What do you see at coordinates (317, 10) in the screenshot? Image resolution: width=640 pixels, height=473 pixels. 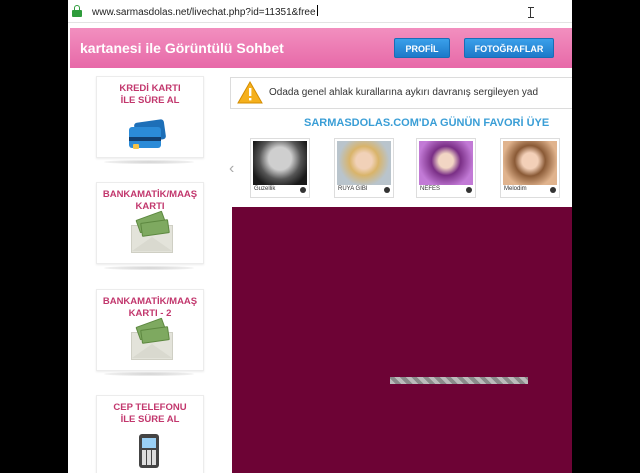 I see `text-caret` at bounding box center [317, 10].